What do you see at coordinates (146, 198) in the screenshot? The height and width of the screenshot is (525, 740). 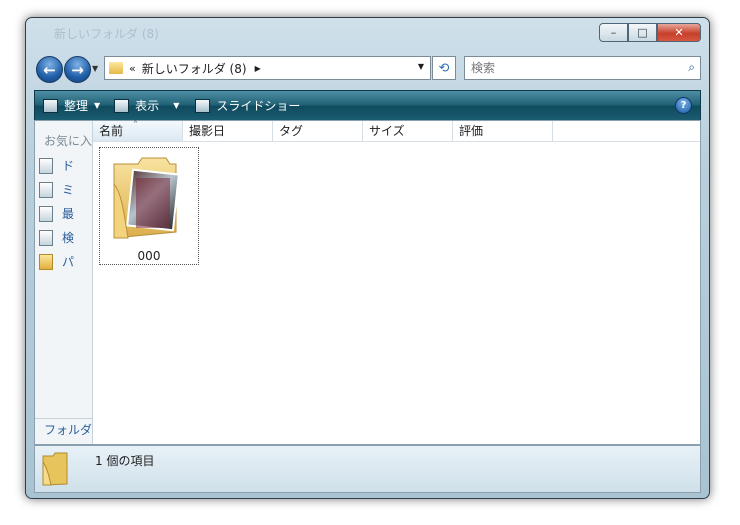 I see `photo-folder-icon` at bounding box center [146, 198].